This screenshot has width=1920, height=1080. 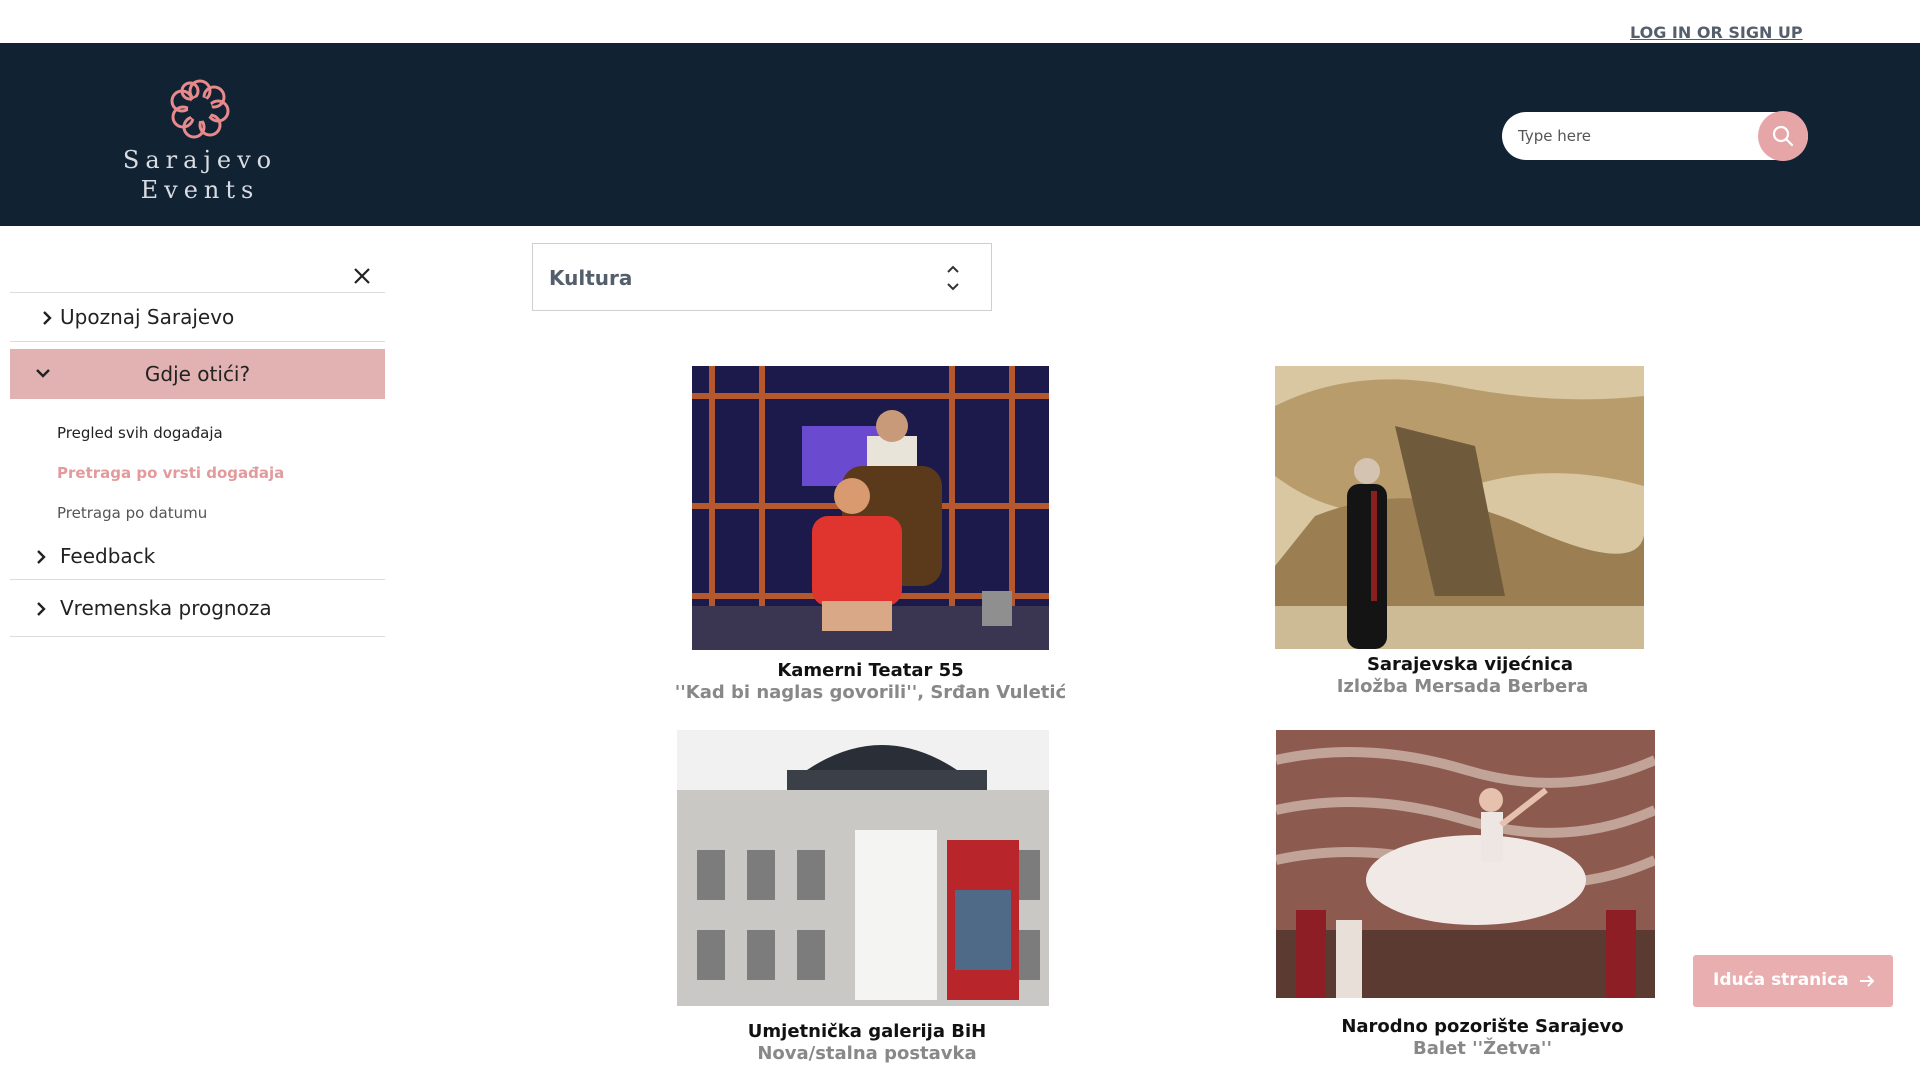 I want to click on sidebar-item-vremenska-prognoza: Vremenska prognoza, so click(x=197, y=608).